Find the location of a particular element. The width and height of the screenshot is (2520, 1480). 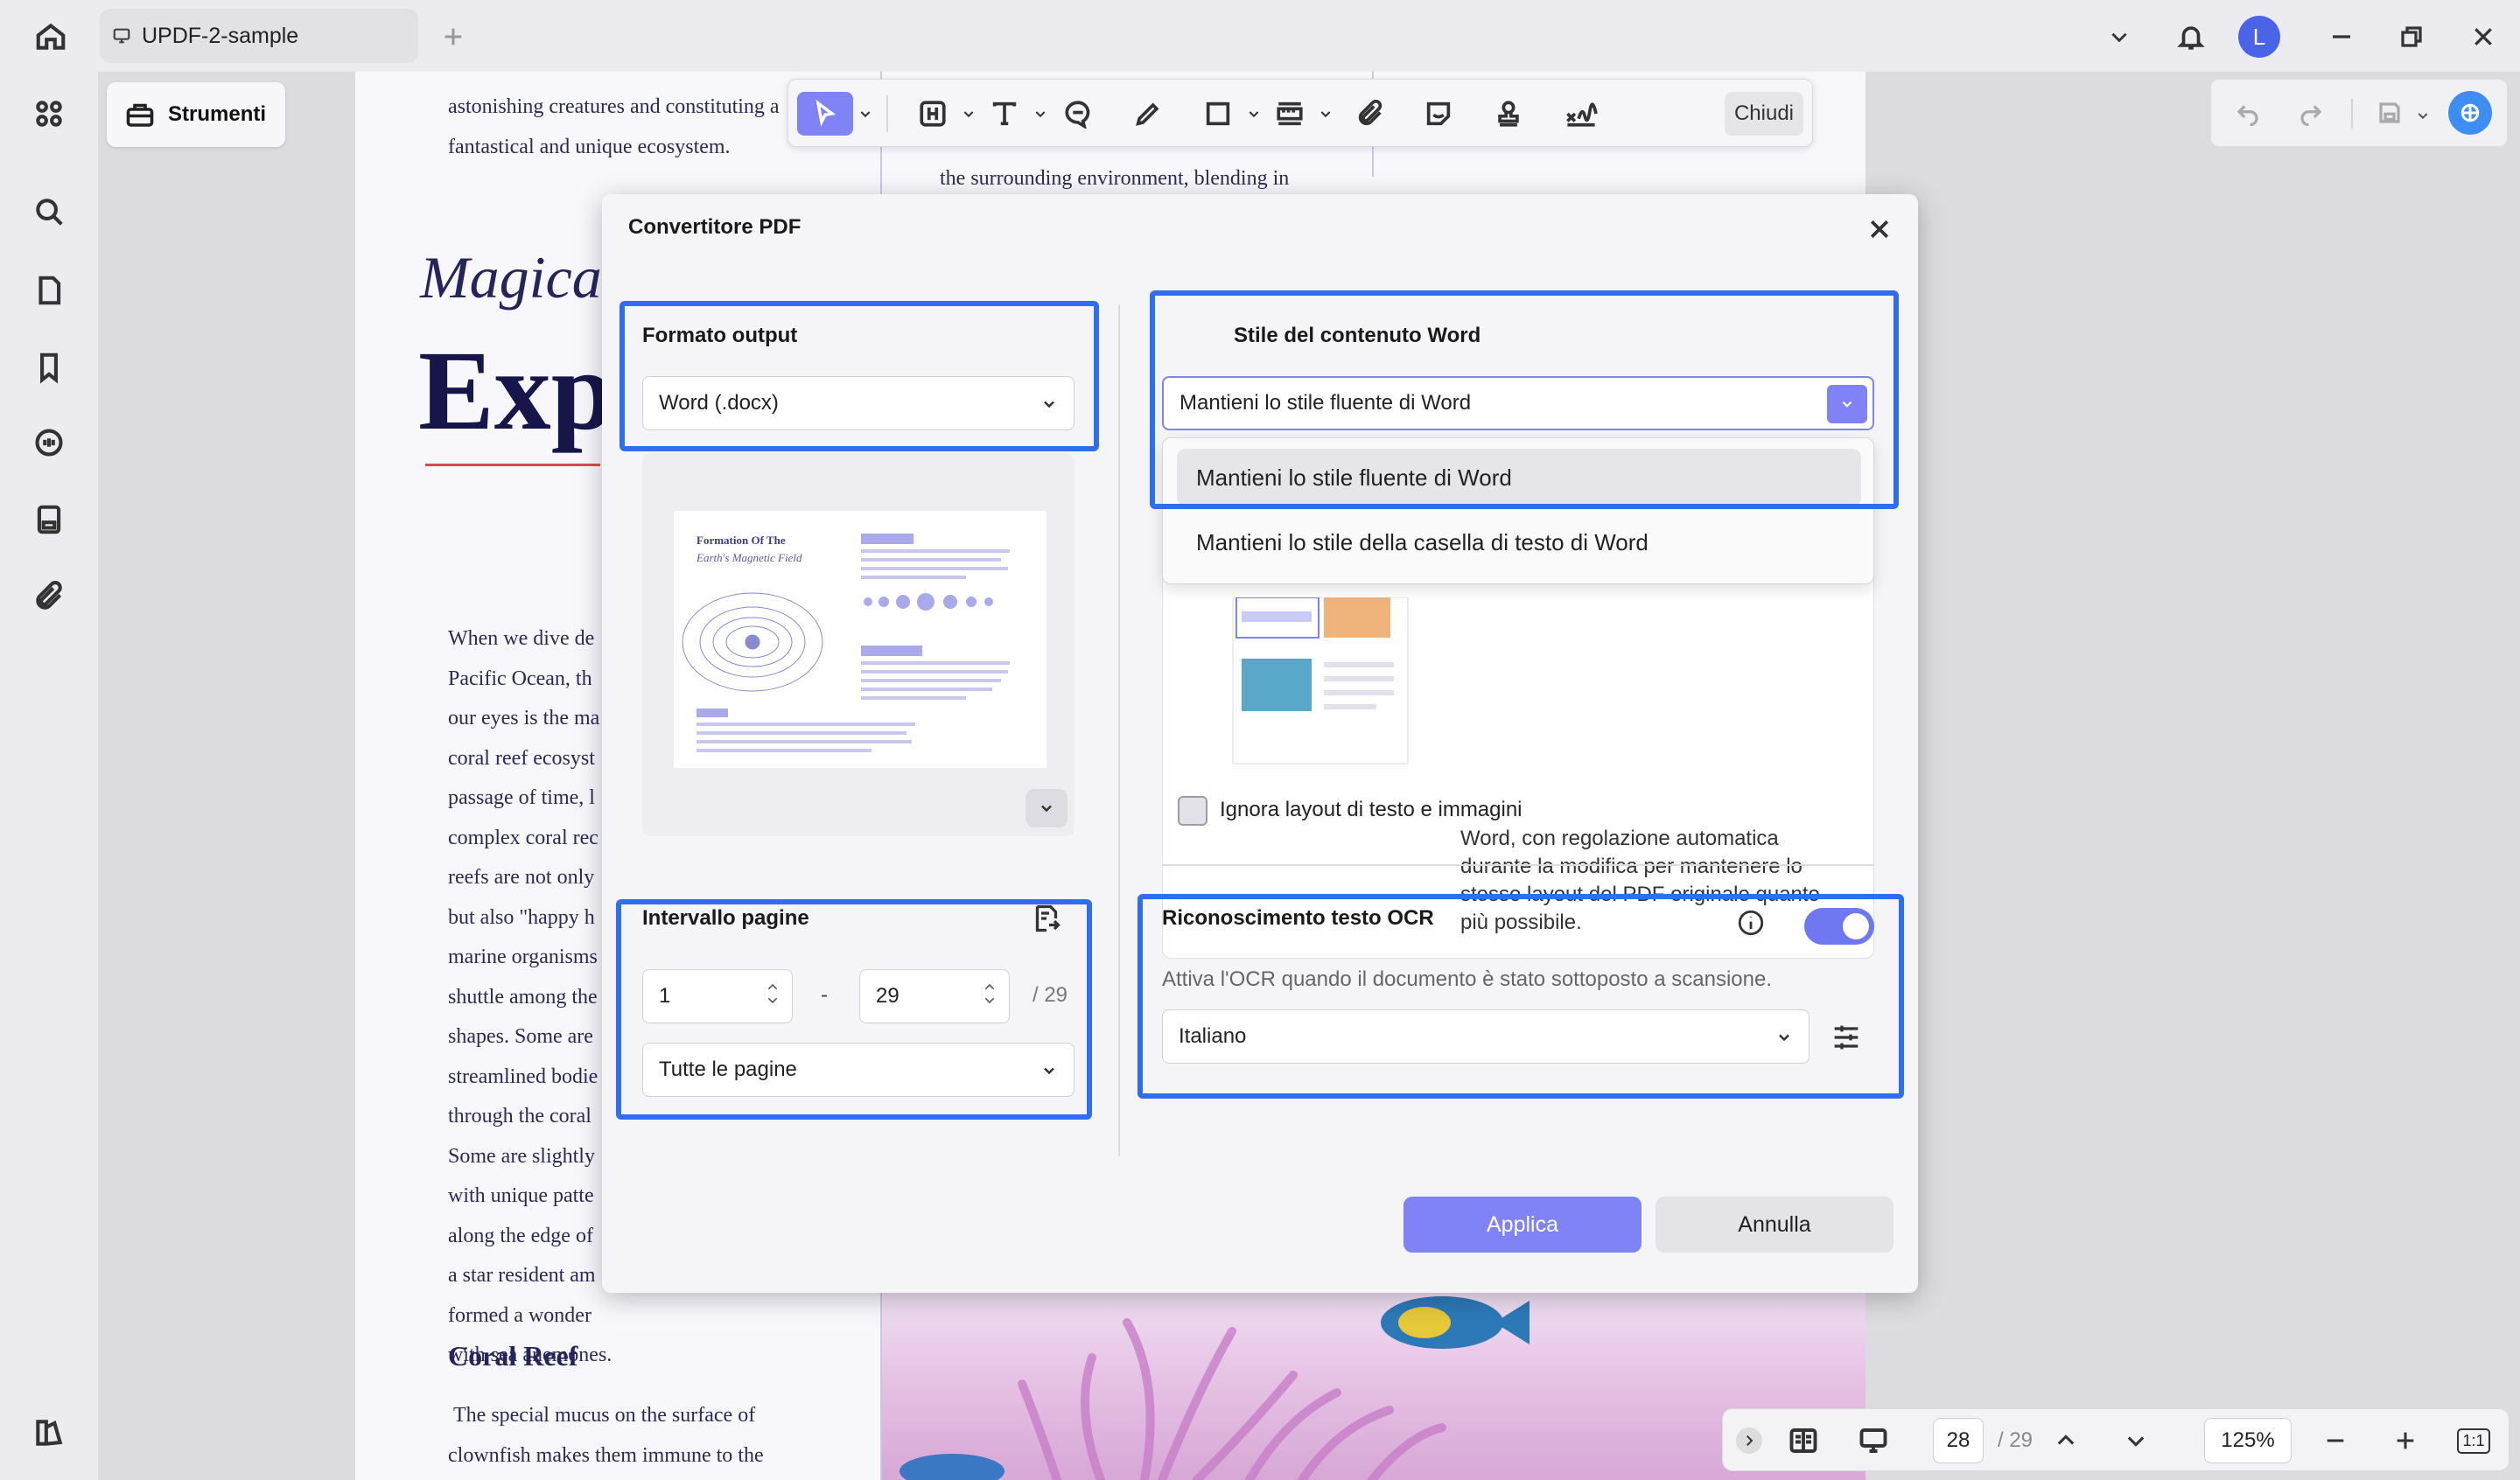

document-tab: UPDF-2-sample is located at coordinates (259, 36).